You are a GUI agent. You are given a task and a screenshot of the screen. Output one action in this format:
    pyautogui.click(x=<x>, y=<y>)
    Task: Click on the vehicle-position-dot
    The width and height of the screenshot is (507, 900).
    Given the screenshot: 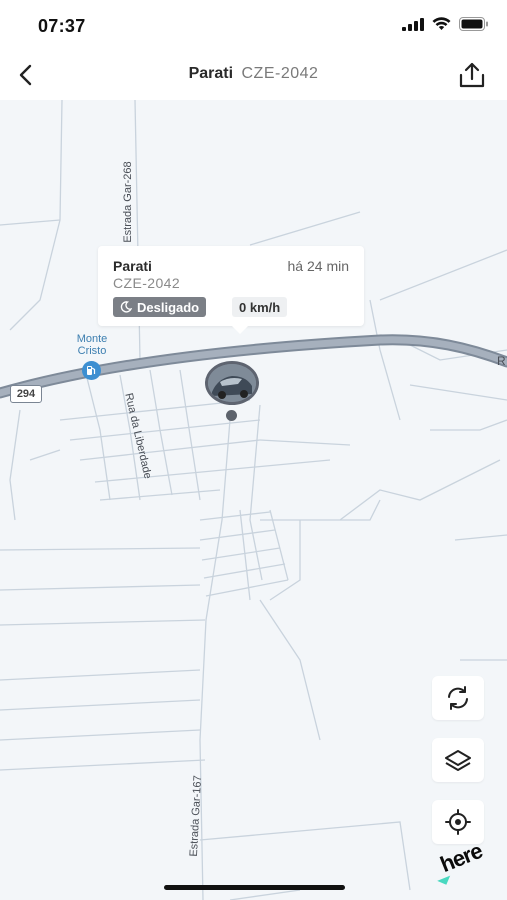 What is the action you would take?
    pyautogui.click(x=231, y=415)
    